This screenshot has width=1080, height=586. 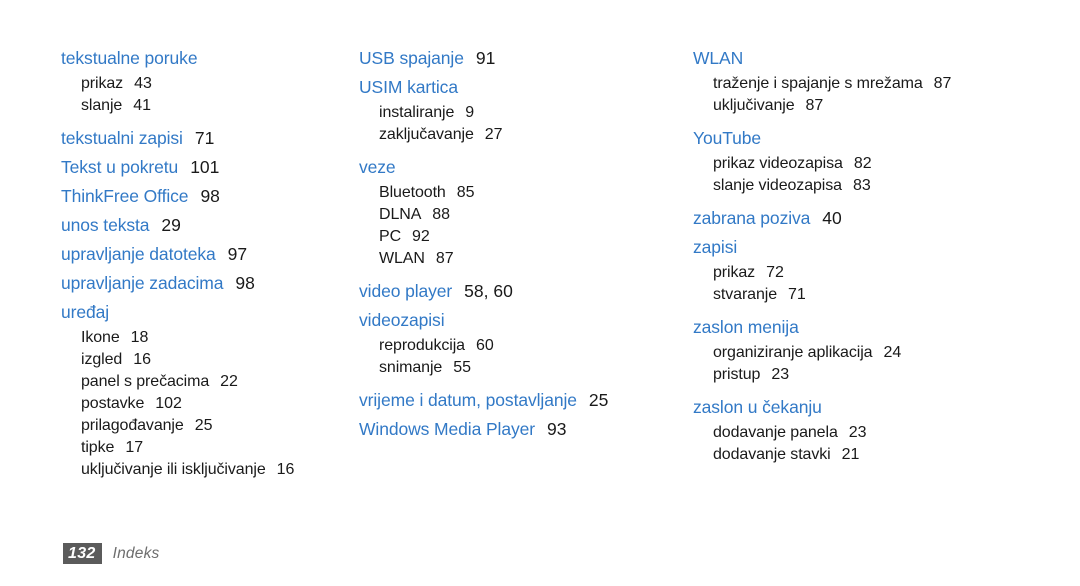 What do you see at coordinates (754, 105) in the screenshot?
I see `index-entry-label: uključivanje` at bounding box center [754, 105].